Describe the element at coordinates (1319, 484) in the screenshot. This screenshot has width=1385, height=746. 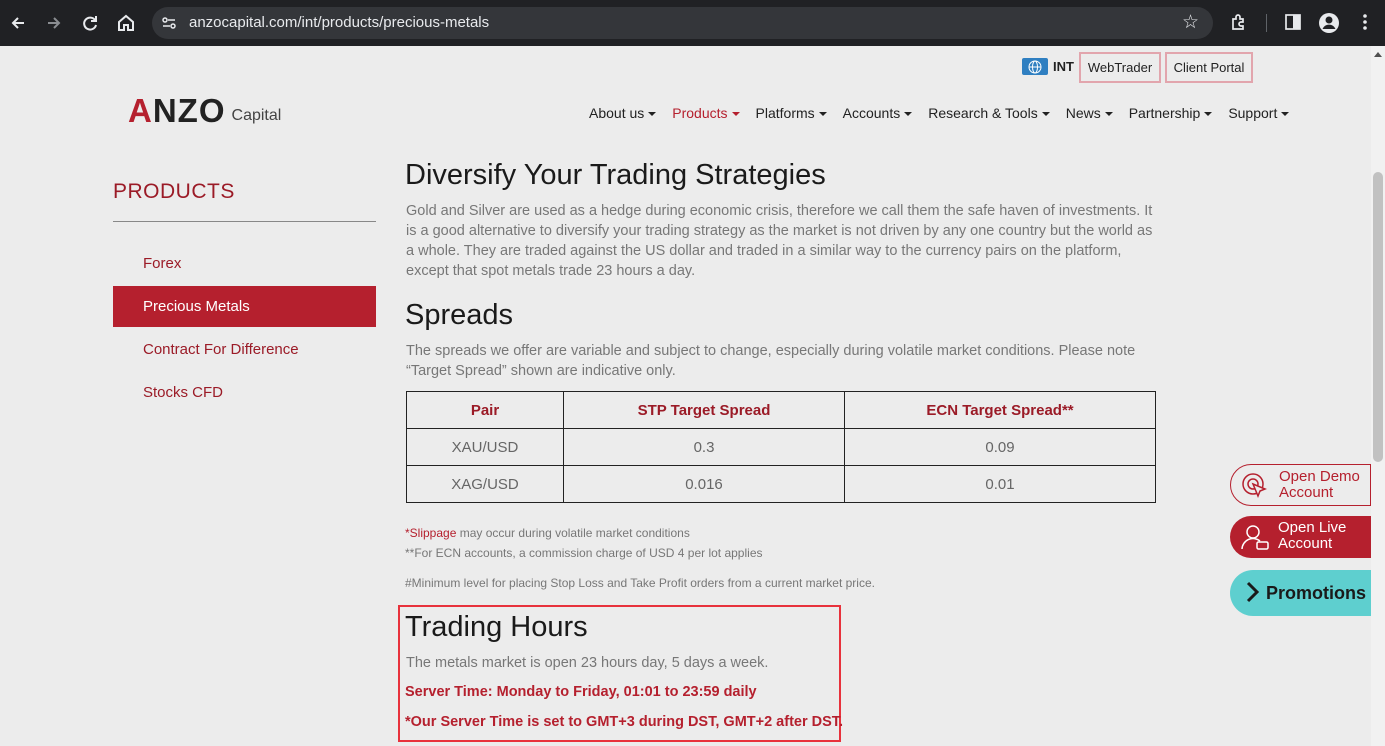
I see `open-demo-label: Open Demo Account` at that location.